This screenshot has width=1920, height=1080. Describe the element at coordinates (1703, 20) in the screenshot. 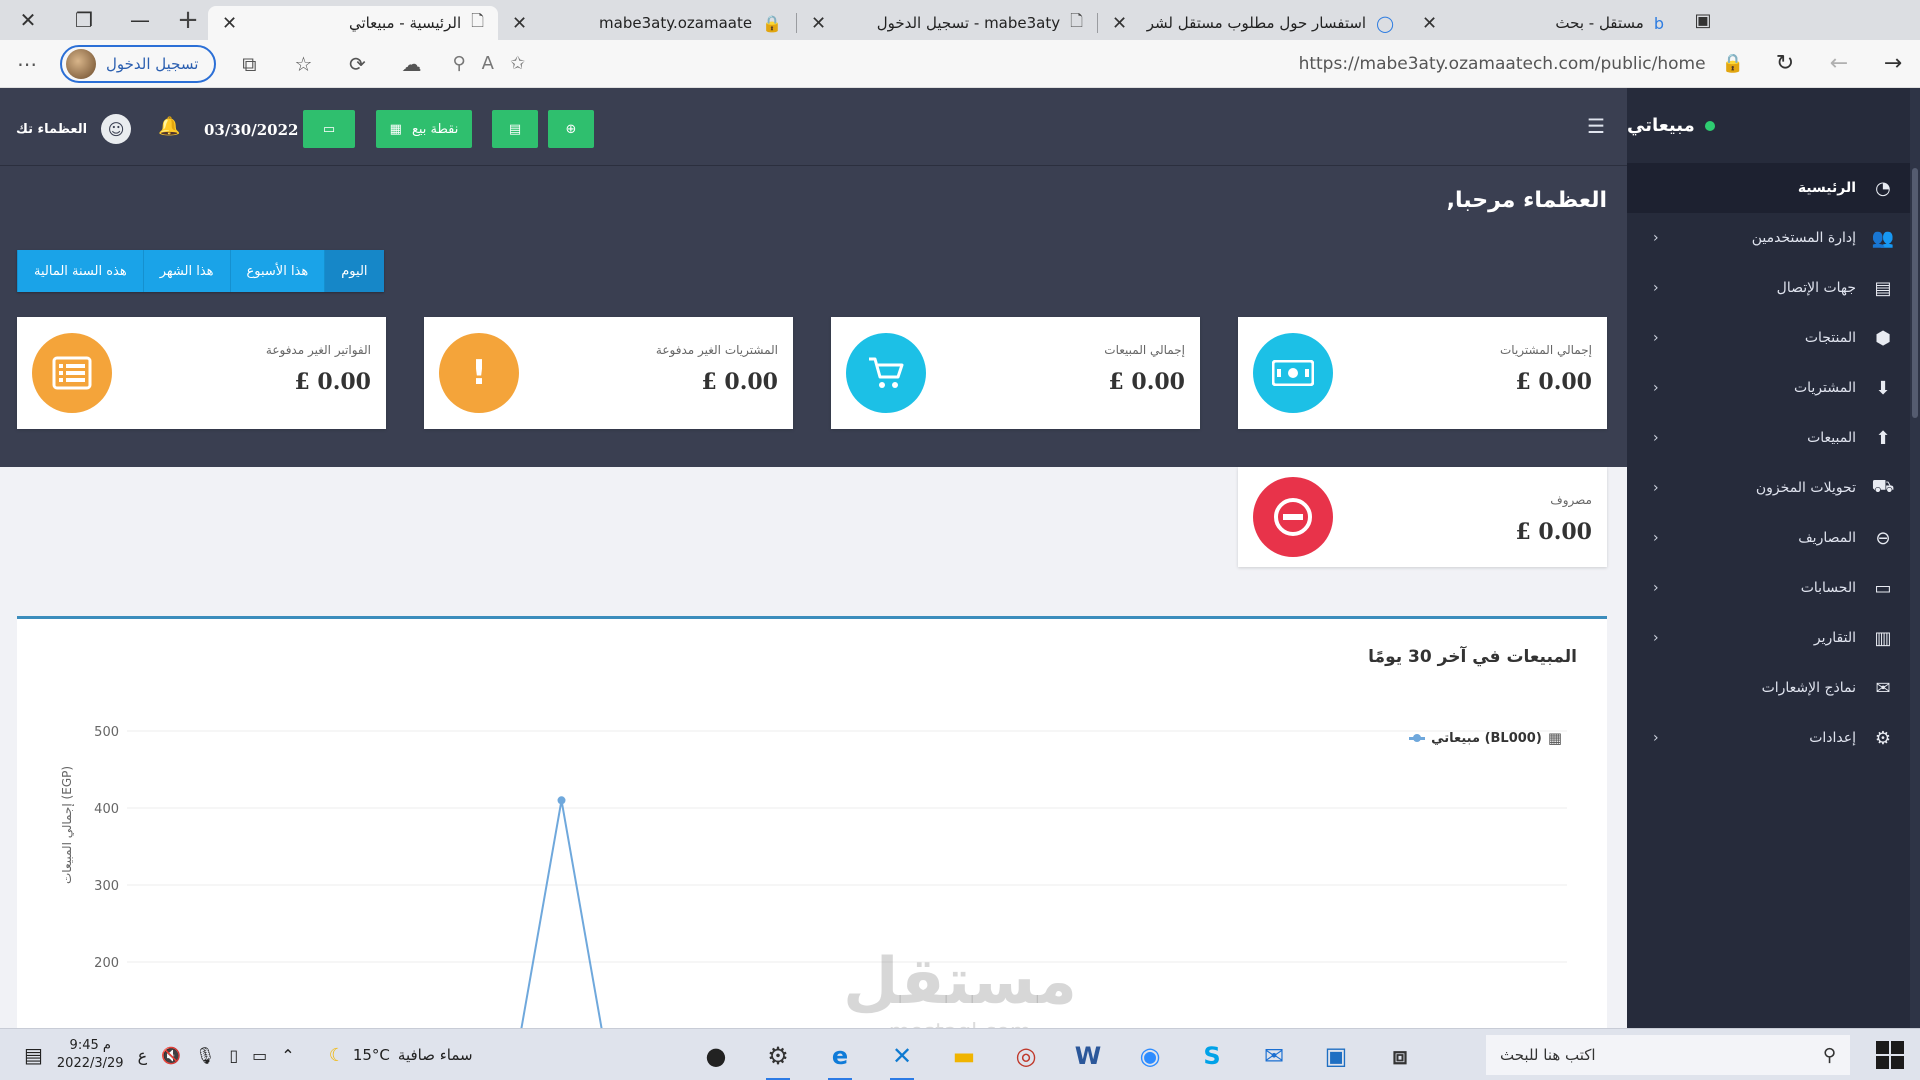

I see `tab-actions-icon: ▣` at that location.